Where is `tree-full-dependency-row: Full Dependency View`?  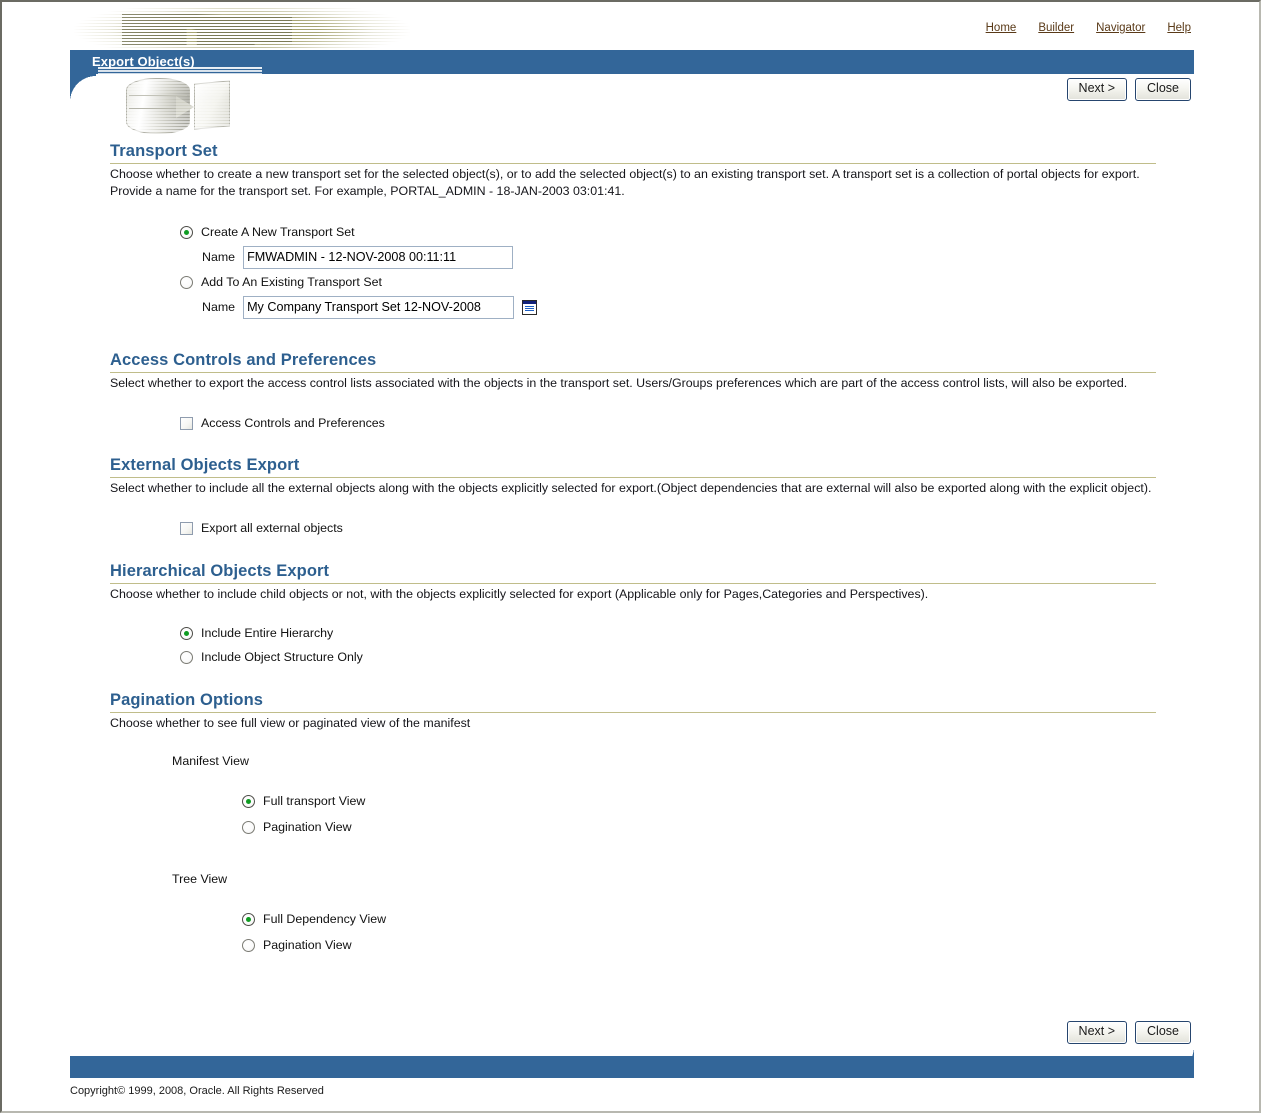
tree-full-dependency-row: Full Dependency View is located at coordinates (750, 919).